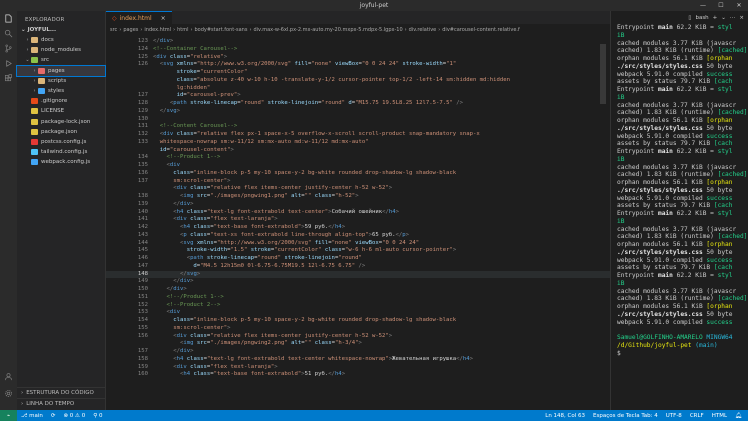  What do you see at coordinates (8, 78) in the screenshot?
I see `extensions-icon` at bounding box center [8, 78].